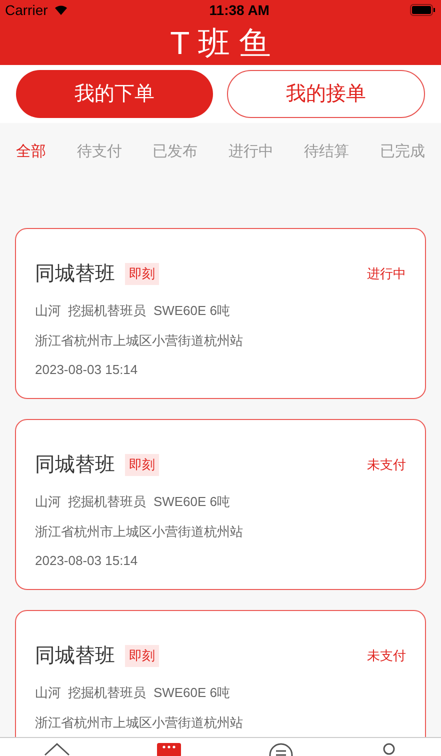  Describe the element at coordinates (99, 152) in the screenshot. I see `filter-tab: 待支付` at that location.